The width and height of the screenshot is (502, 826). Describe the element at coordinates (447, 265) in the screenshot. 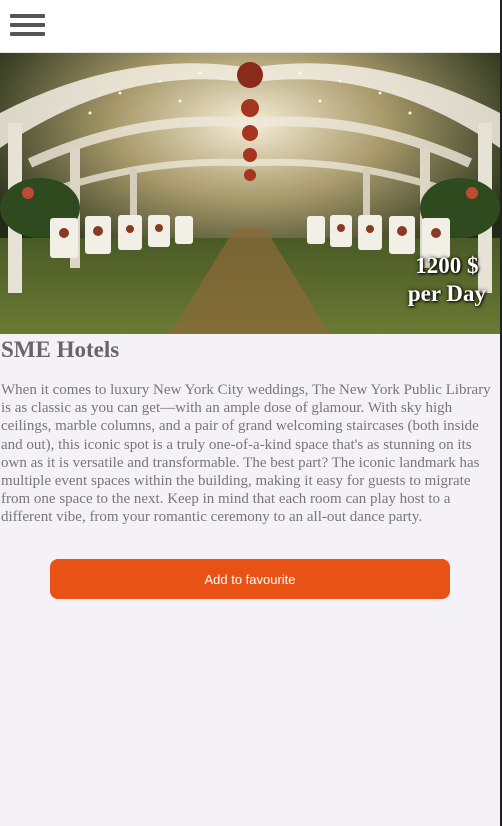

I see `price-amount: 1200 $` at that location.